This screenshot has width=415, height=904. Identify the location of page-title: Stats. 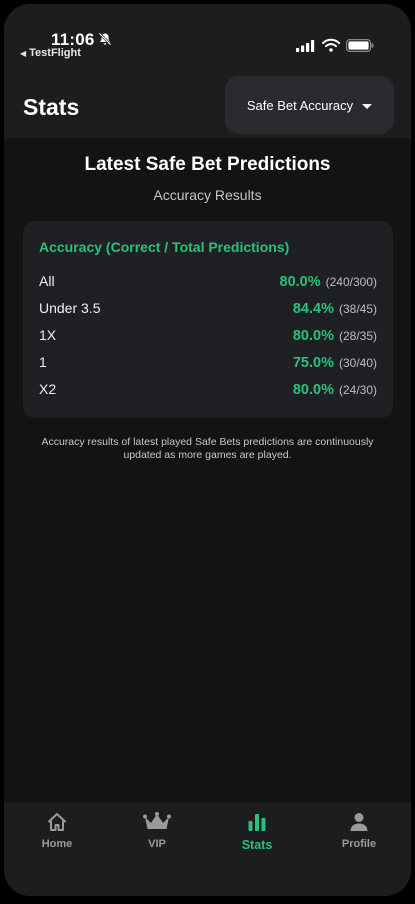
(51, 107).